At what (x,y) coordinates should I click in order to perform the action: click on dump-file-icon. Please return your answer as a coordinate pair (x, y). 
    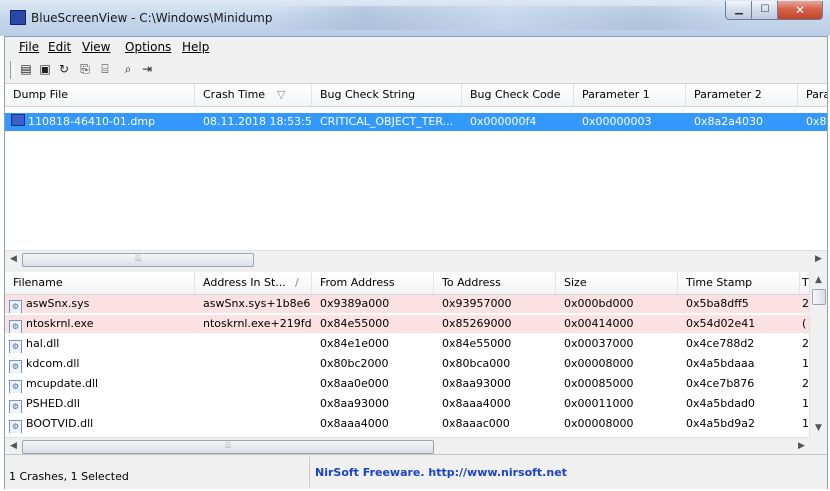
    Looking at the image, I should click on (18, 120).